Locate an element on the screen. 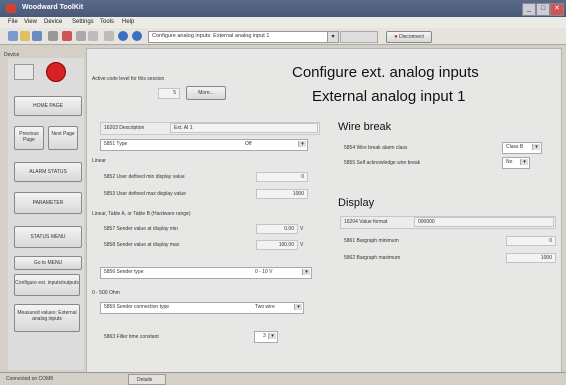 Image resolution: width=566 pixels, height=385 pixels. sender-type-label: 5856 Sender type is located at coordinates (124, 272).